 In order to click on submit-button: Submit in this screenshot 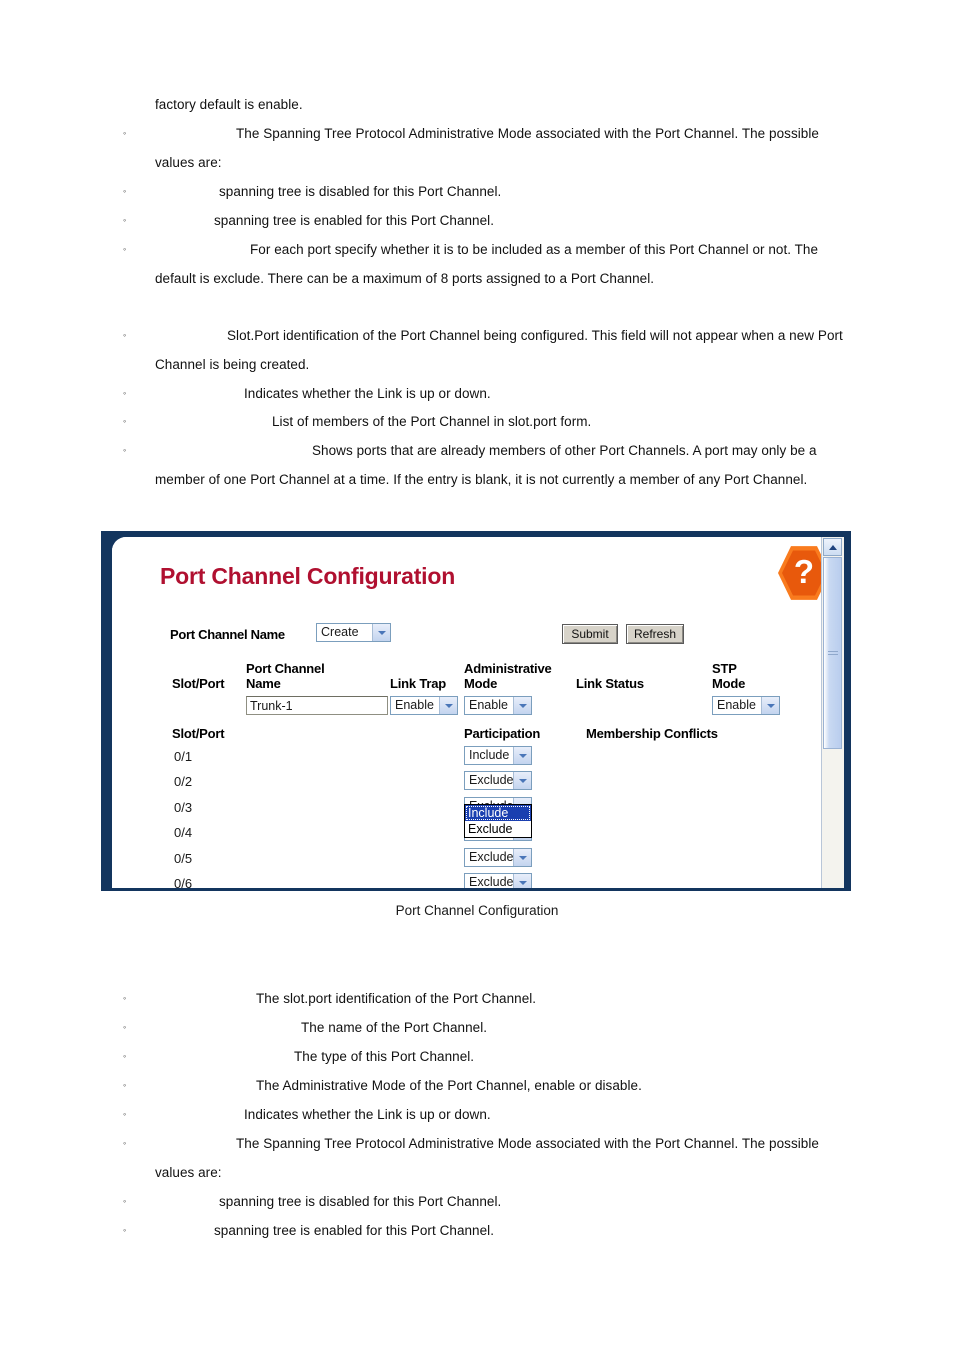, I will do `click(590, 634)`.